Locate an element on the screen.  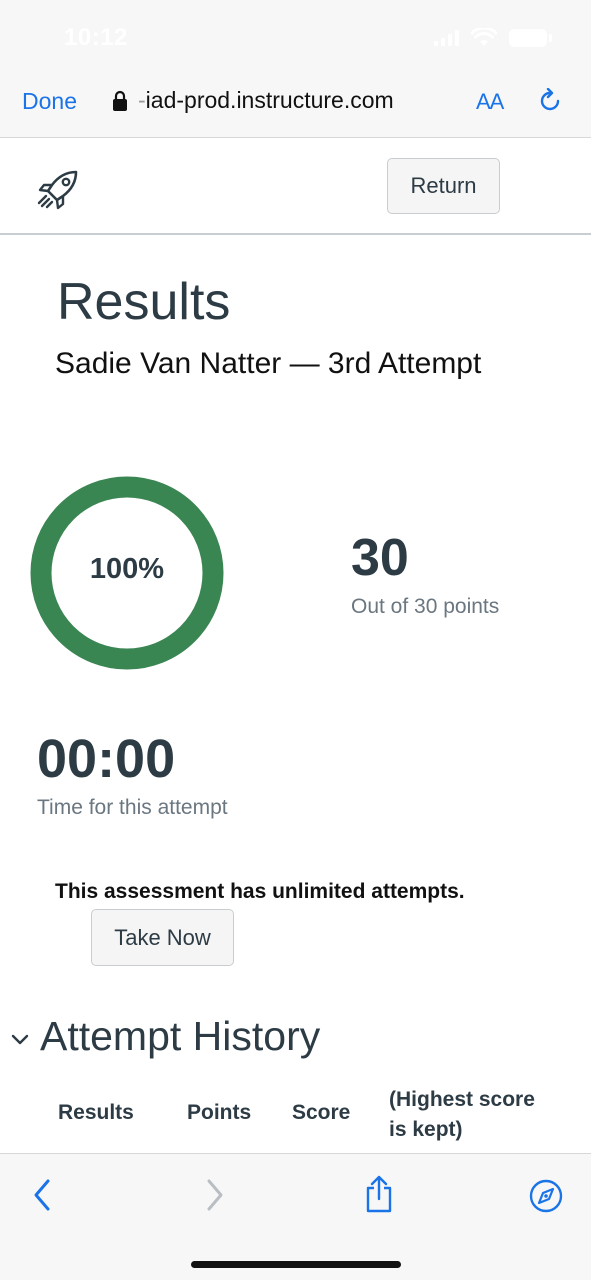
return-button: Return is located at coordinates (443, 186).